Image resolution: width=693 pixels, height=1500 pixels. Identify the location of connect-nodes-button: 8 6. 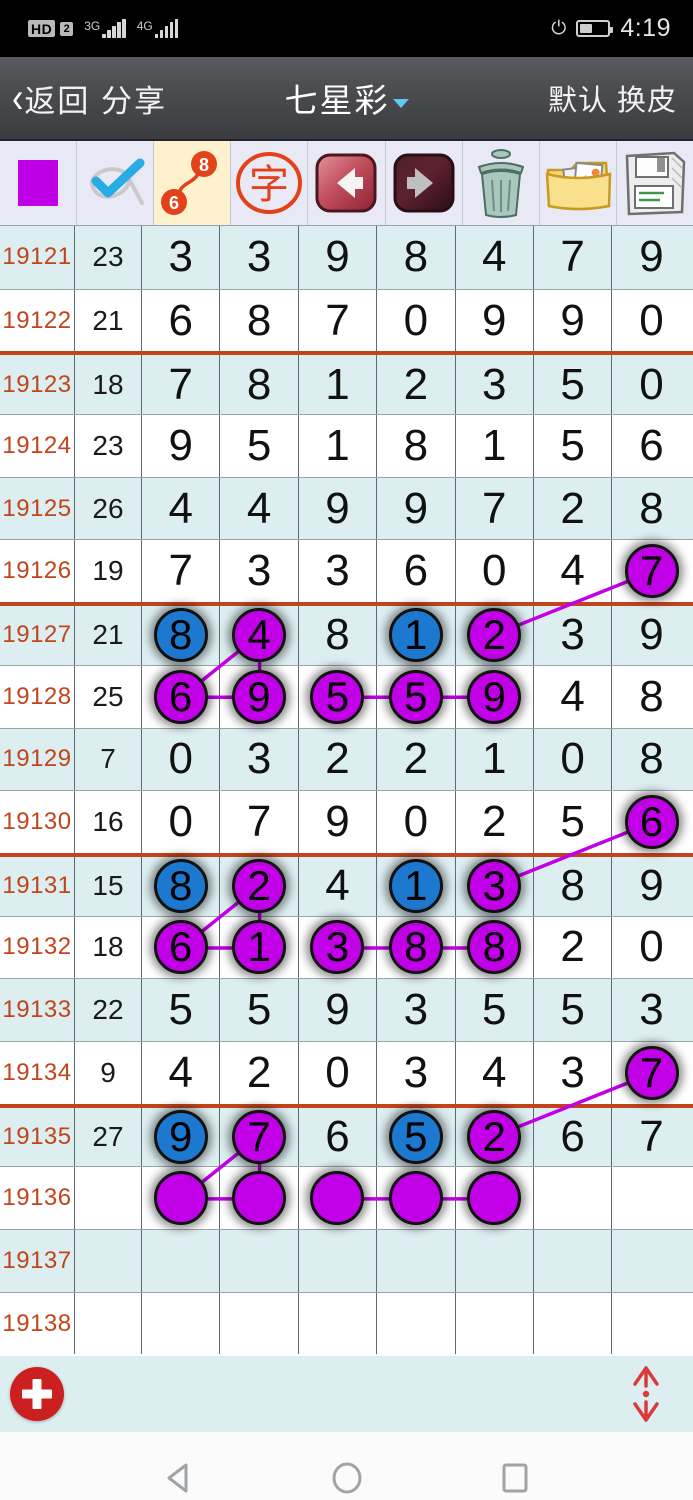
(193, 183).